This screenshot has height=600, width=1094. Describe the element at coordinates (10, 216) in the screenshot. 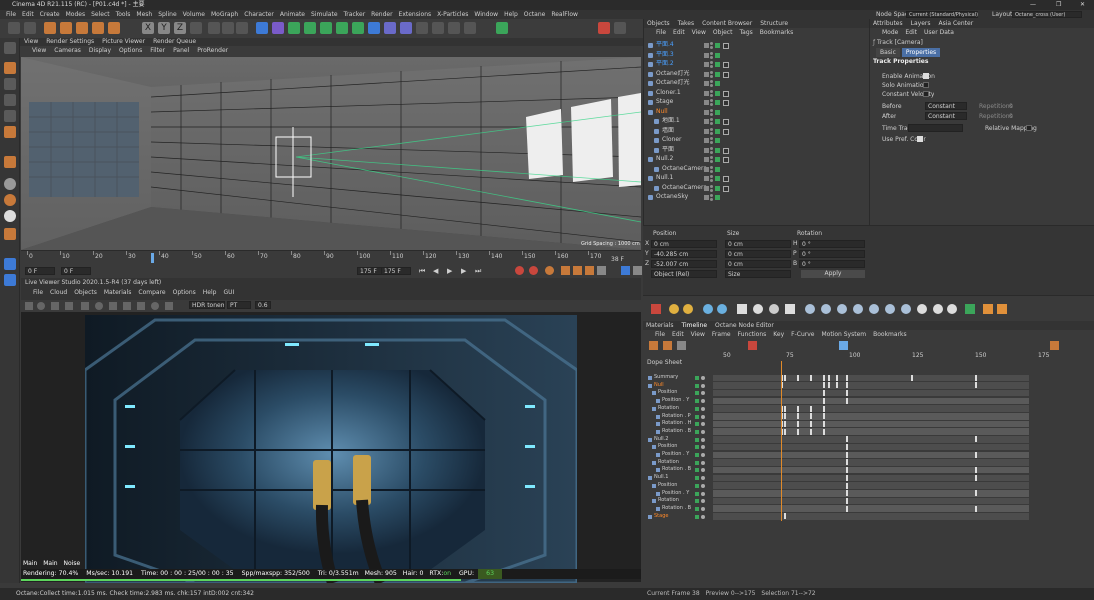

I see `sculpt-icon` at that location.